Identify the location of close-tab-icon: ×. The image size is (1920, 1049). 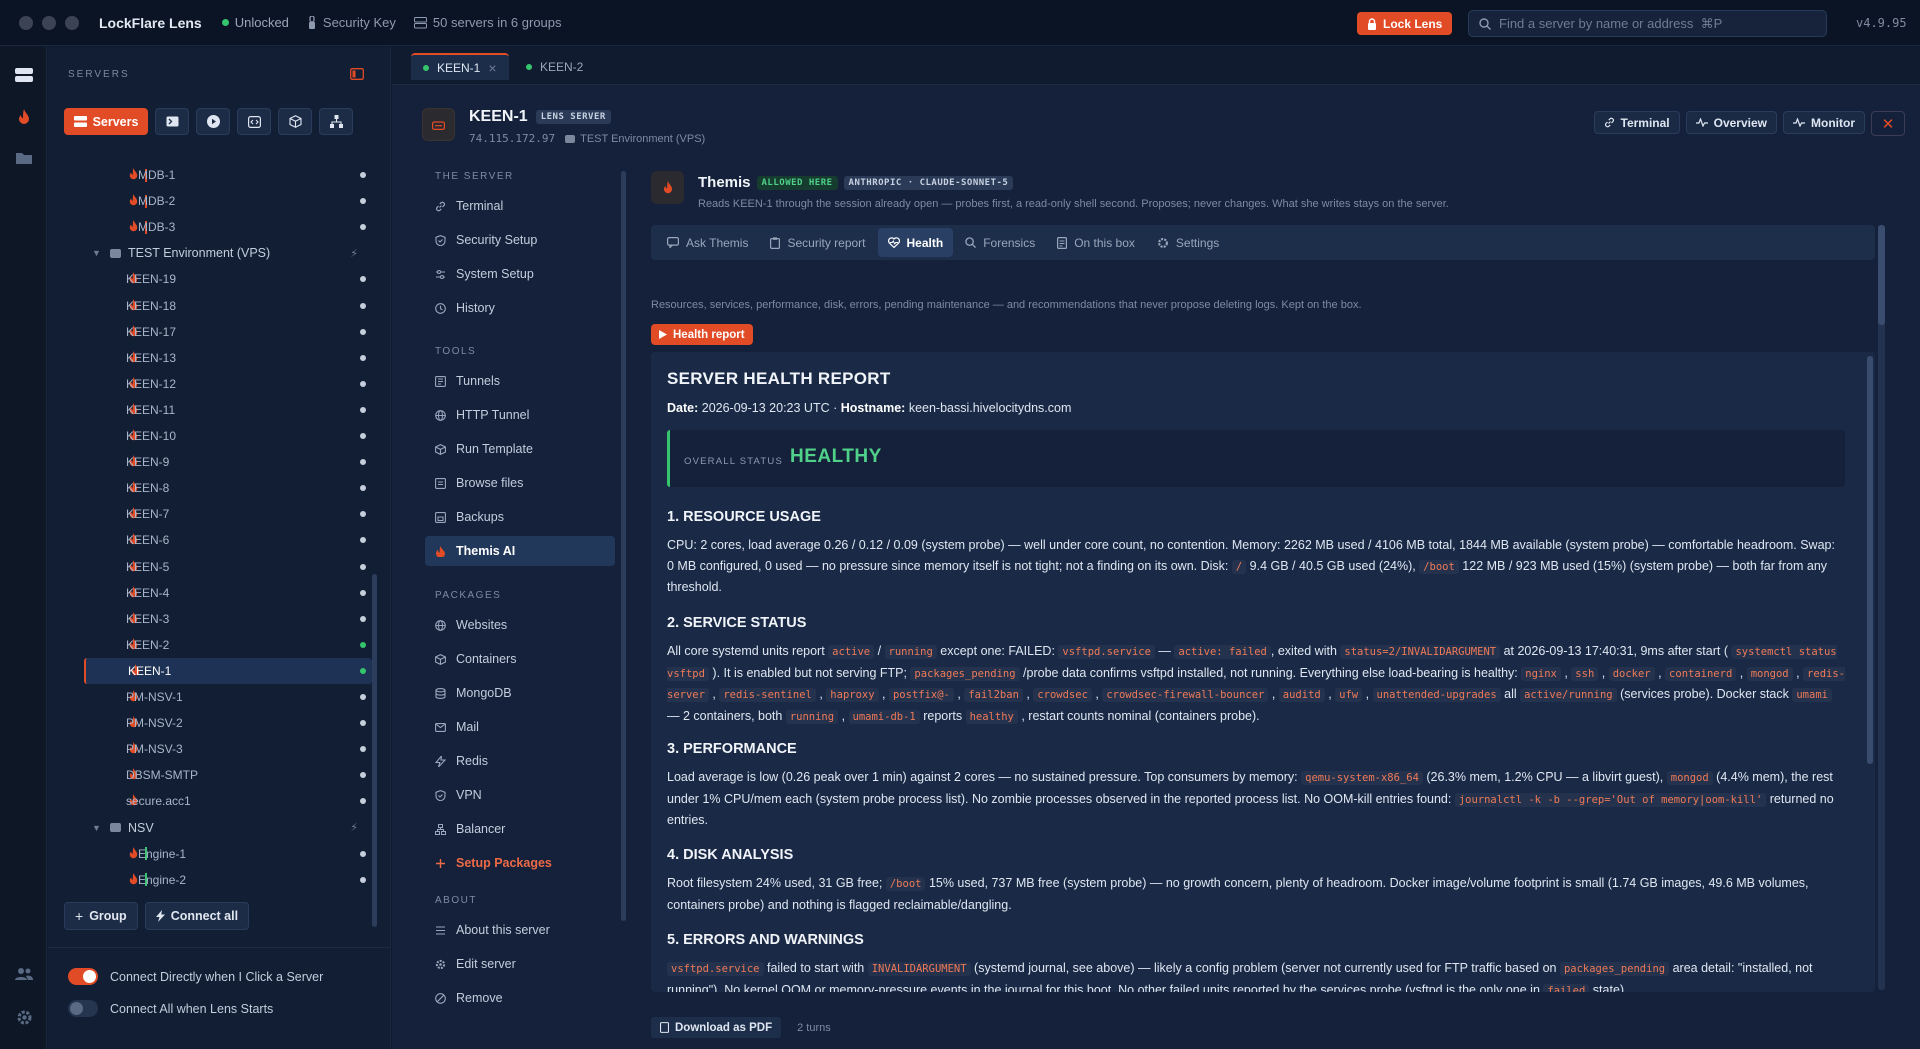
(492, 68).